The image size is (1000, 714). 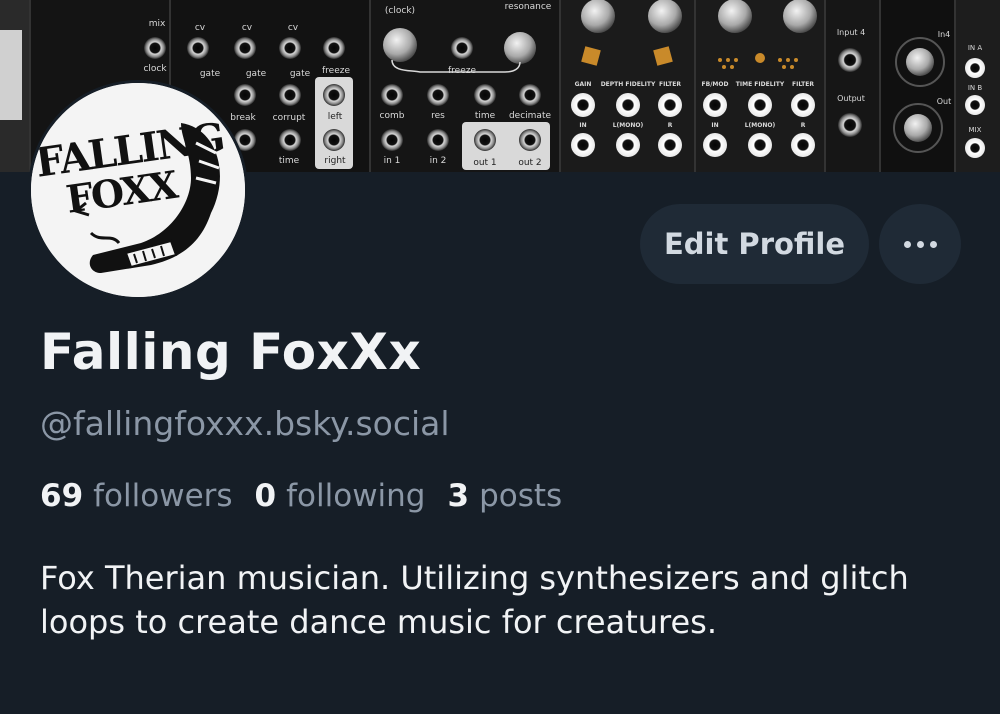 I want to click on banner-label: right, so click(x=335, y=161).